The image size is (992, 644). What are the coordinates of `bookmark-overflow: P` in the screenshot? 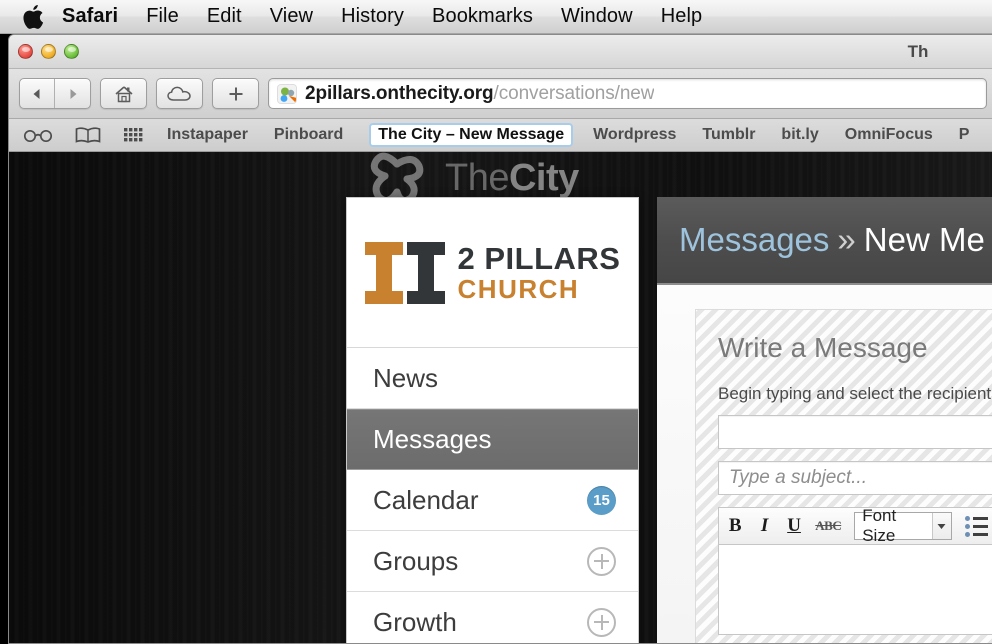 It's located at (964, 135).